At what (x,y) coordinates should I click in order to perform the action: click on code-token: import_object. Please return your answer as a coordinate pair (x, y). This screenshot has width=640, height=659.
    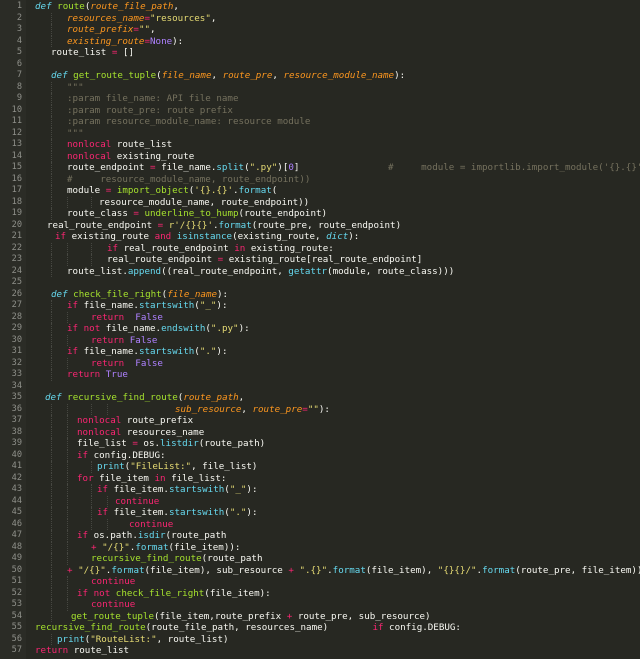
    Looking at the image, I should click on (152, 190).